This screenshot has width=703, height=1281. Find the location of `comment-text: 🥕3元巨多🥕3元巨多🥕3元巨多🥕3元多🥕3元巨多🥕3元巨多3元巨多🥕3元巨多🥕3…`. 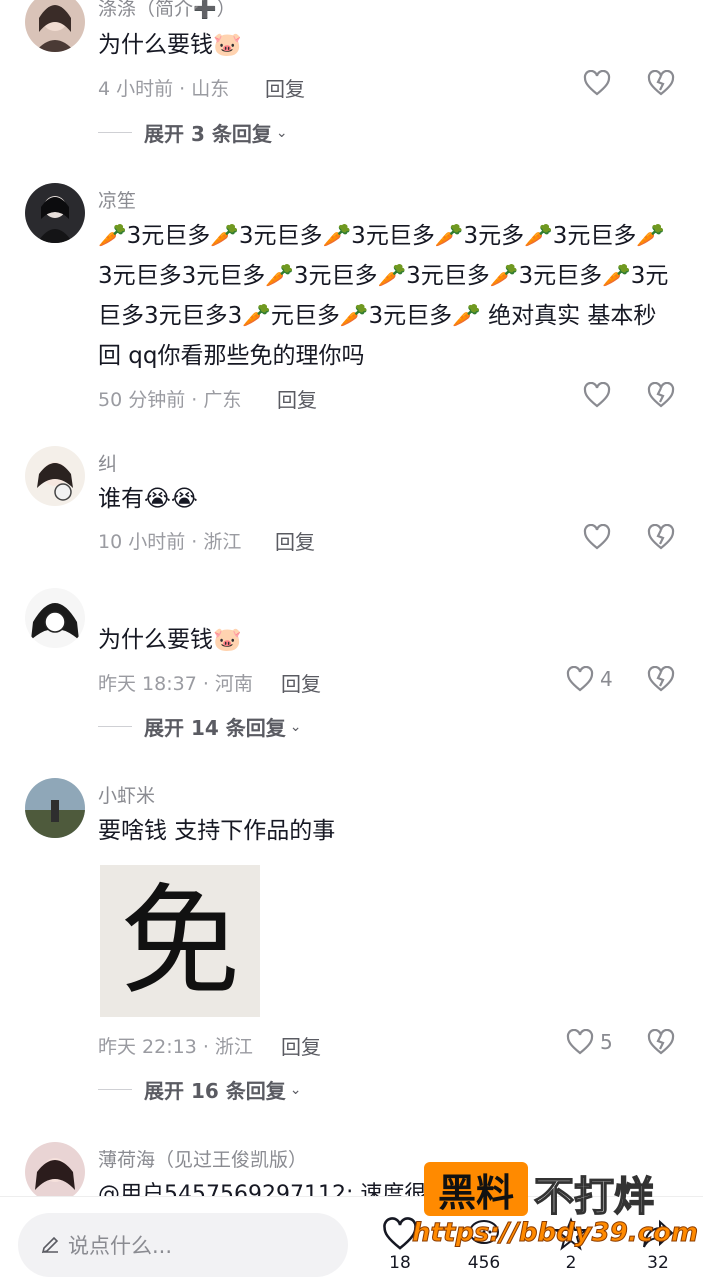

comment-text: 🥕3元巨多🥕3元巨多🥕3元巨多🥕3元多🥕3元巨多🥕3元巨多3元巨多🥕3元巨多🥕3… is located at coordinates (383, 296).